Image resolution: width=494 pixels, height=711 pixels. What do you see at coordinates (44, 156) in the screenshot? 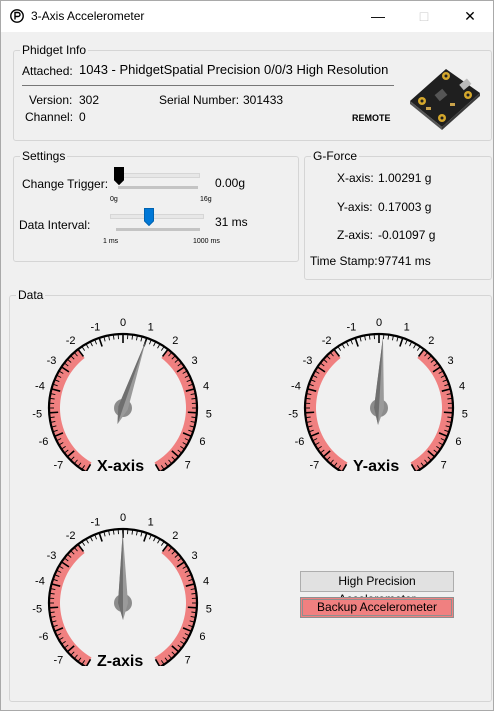
I see `settings-legend: Settings` at bounding box center [44, 156].